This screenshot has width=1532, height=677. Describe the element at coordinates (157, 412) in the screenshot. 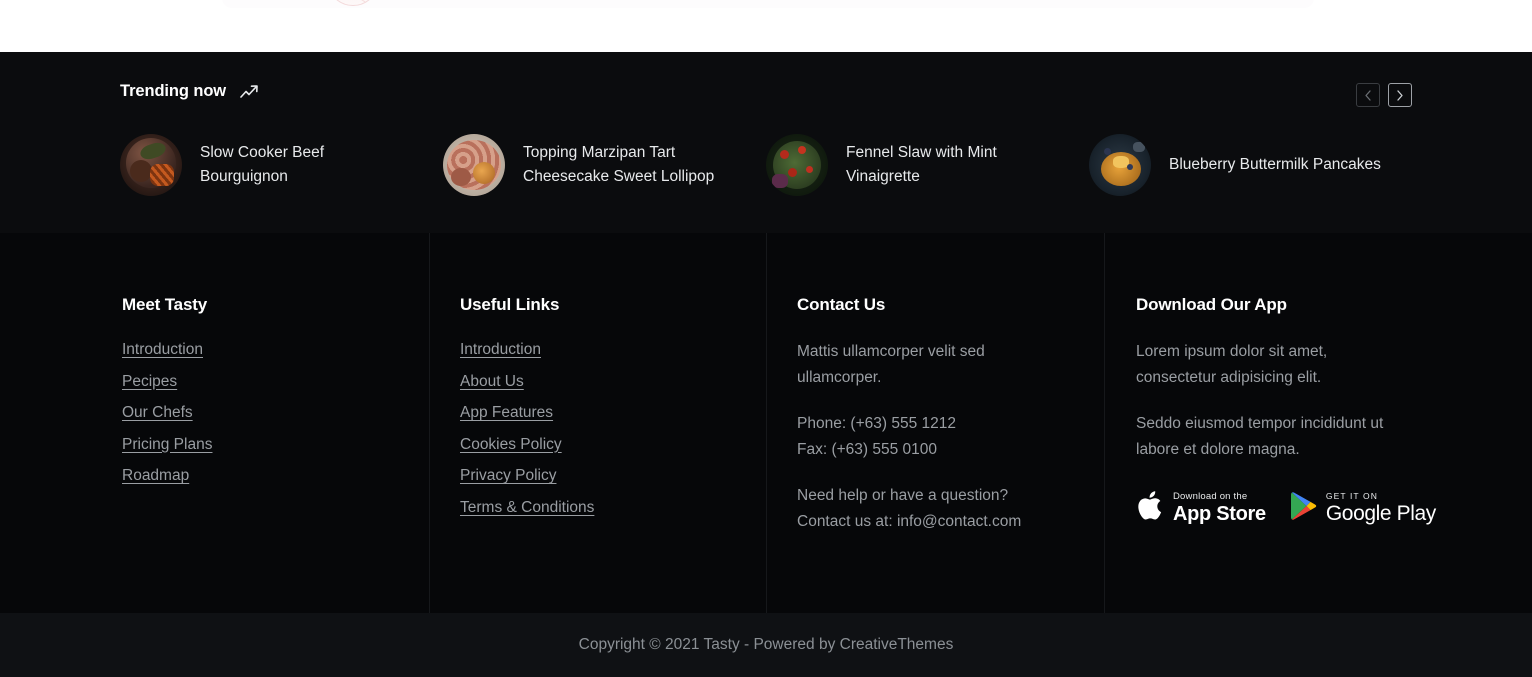

I see `footer-link-our-chefs: Our Chefs` at that location.